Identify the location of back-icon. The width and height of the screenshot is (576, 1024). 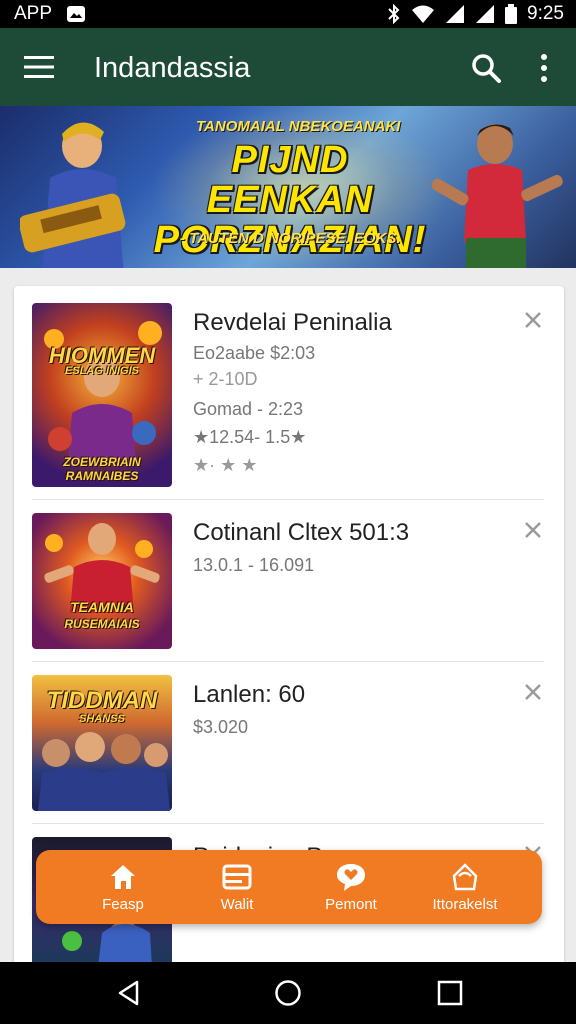
(129, 993).